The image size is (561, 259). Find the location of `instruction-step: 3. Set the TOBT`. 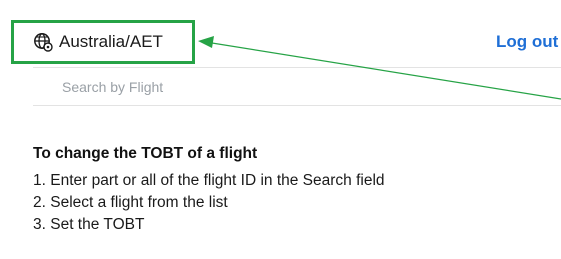

instruction-step: 3. Set the TOBT is located at coordinates (89, 224).